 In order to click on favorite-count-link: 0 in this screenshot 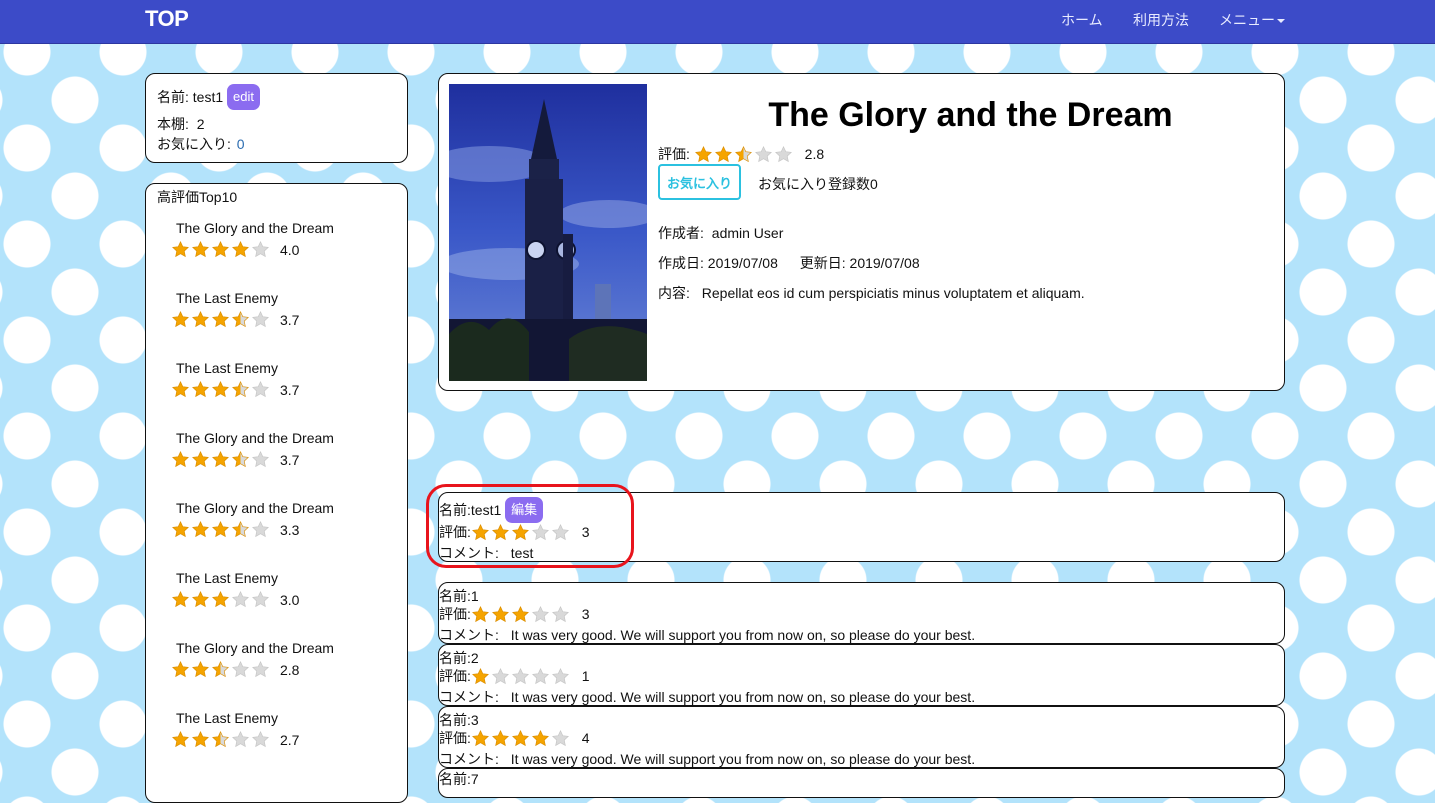, I will do `click(241, 144)`.